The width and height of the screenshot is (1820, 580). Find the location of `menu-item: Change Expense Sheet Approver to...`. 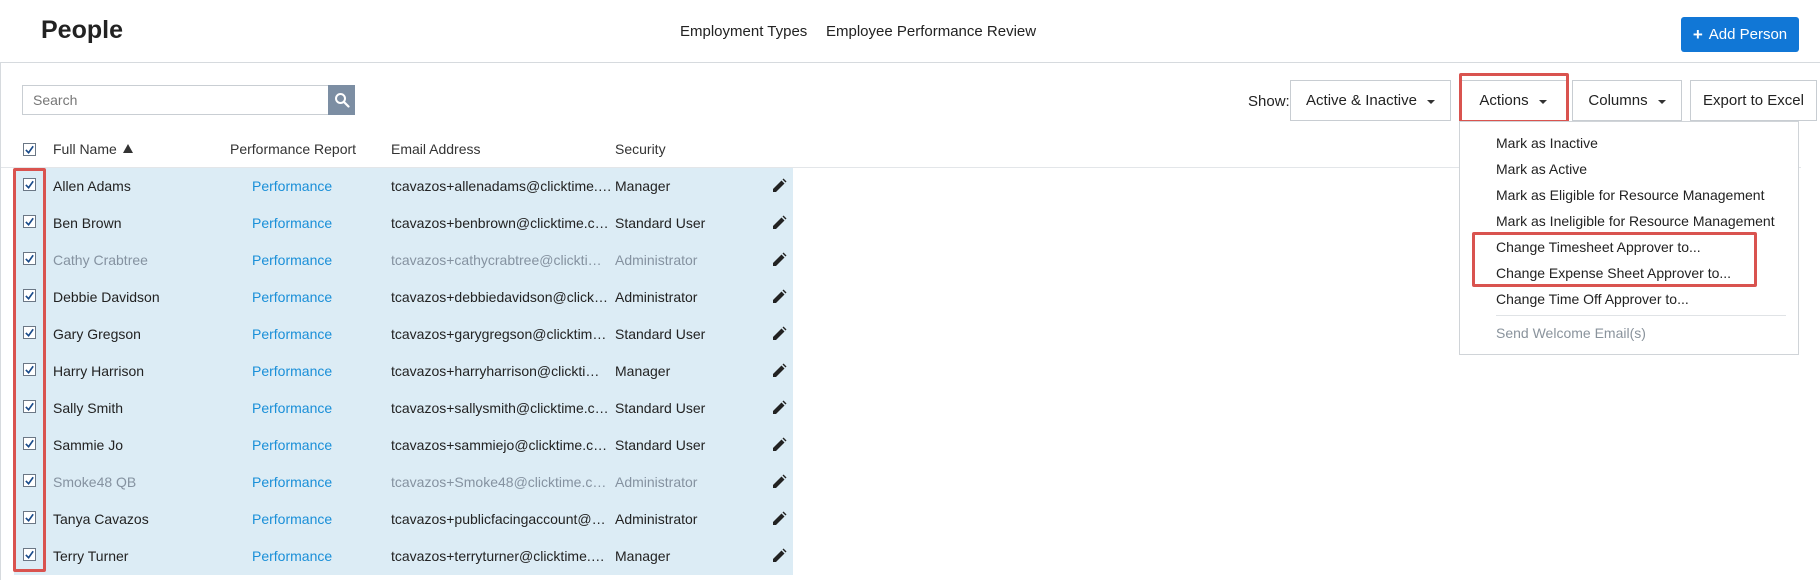

menu-item: Change Expense Sheet Approver to... is located at coordinates (1613, 273).